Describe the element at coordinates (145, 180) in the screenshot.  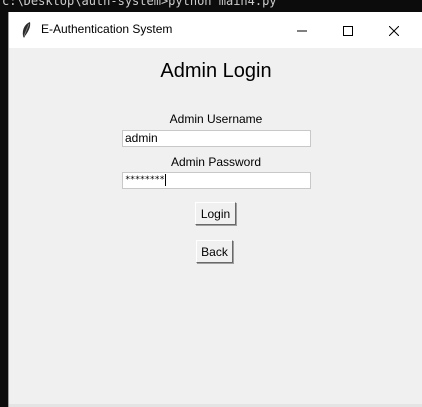
I see `password-mask: ********` at that location.